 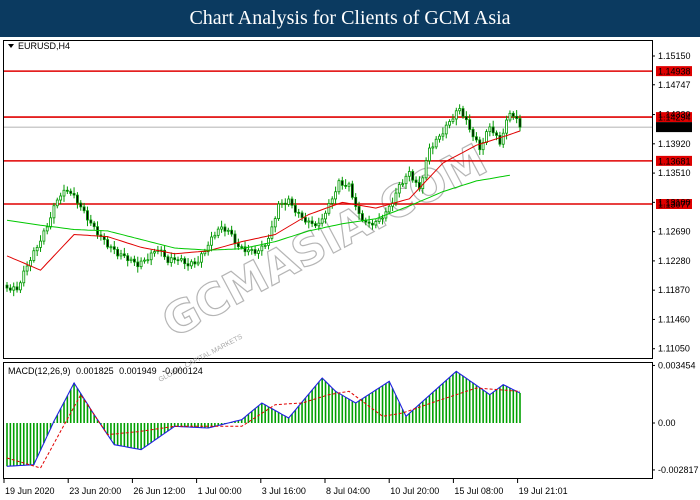 I want to click on time-axis-label: 1 Jul 00:00, so click(x=220, y=491).